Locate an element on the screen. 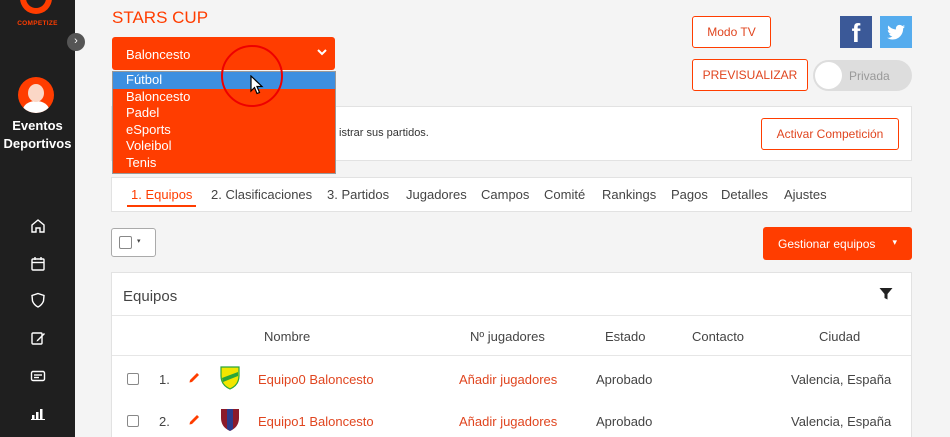 This screenshot has height=437, width=950. previsualizar-button: PREVISUALIZAR is located at coordinates (750, 75).